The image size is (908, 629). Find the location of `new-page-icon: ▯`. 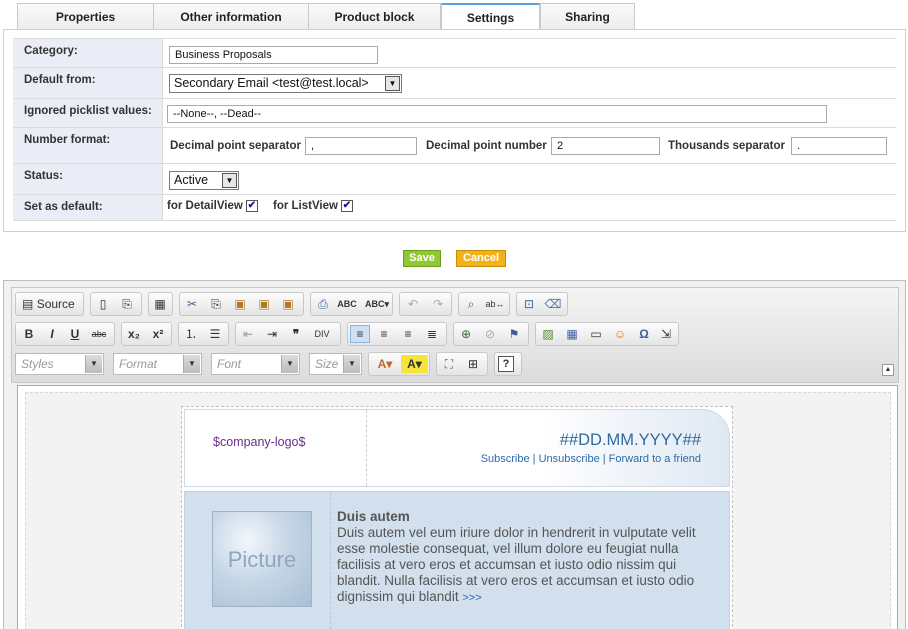

new-page-icon: ▯ is located at coordinates (103, 304).